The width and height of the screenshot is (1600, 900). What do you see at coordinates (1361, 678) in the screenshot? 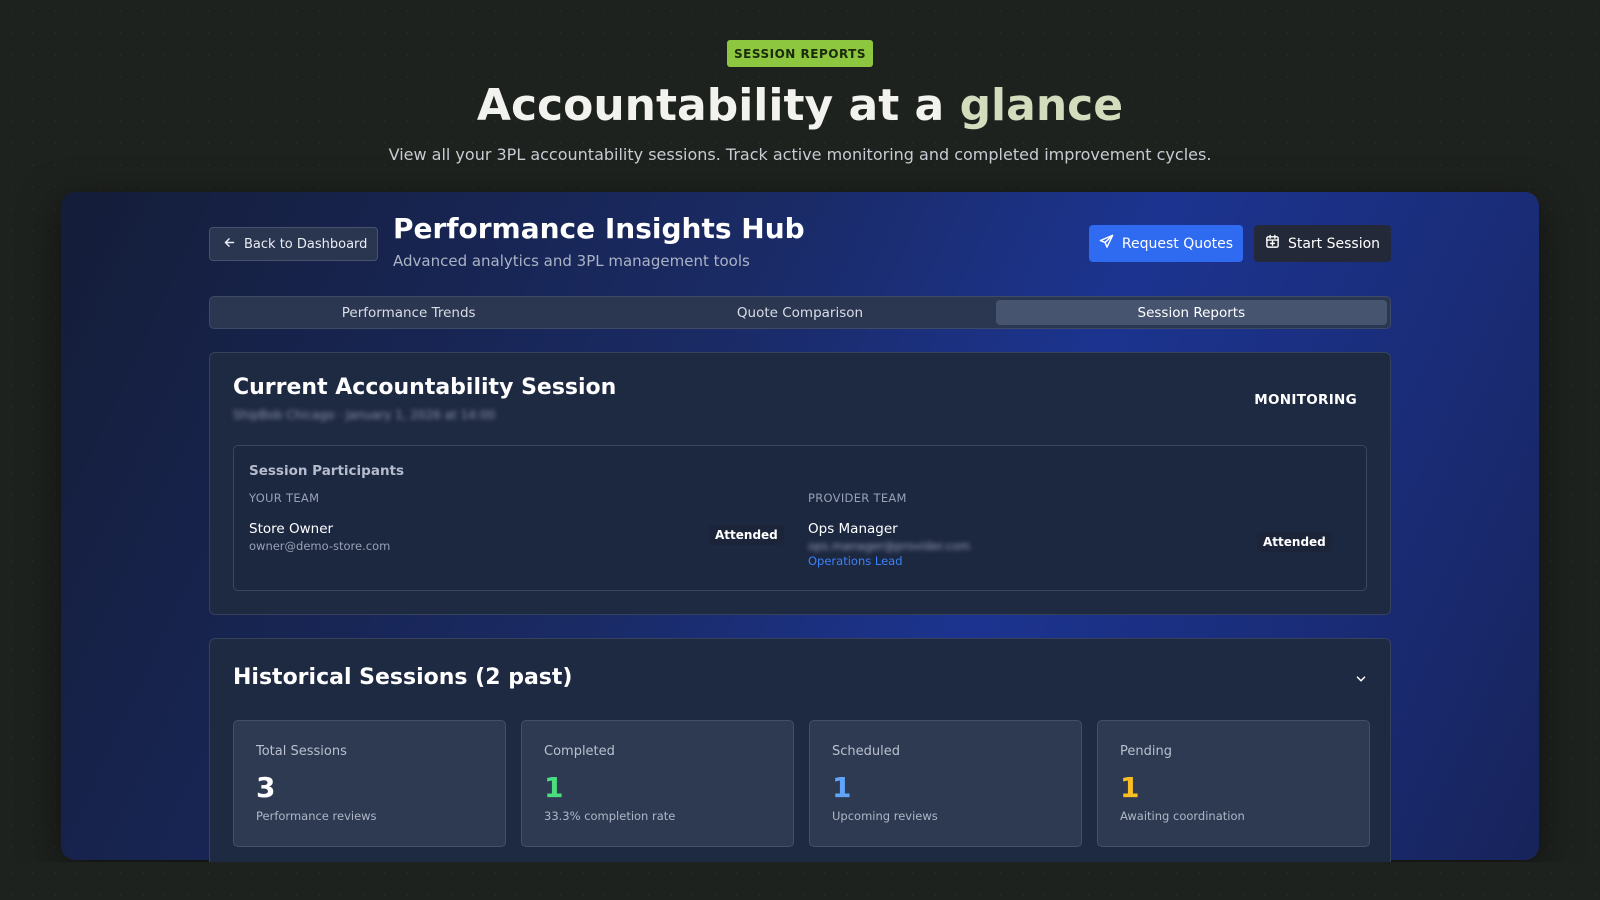
I see `chevron-down-icon` at bounding box center [1361, 678].